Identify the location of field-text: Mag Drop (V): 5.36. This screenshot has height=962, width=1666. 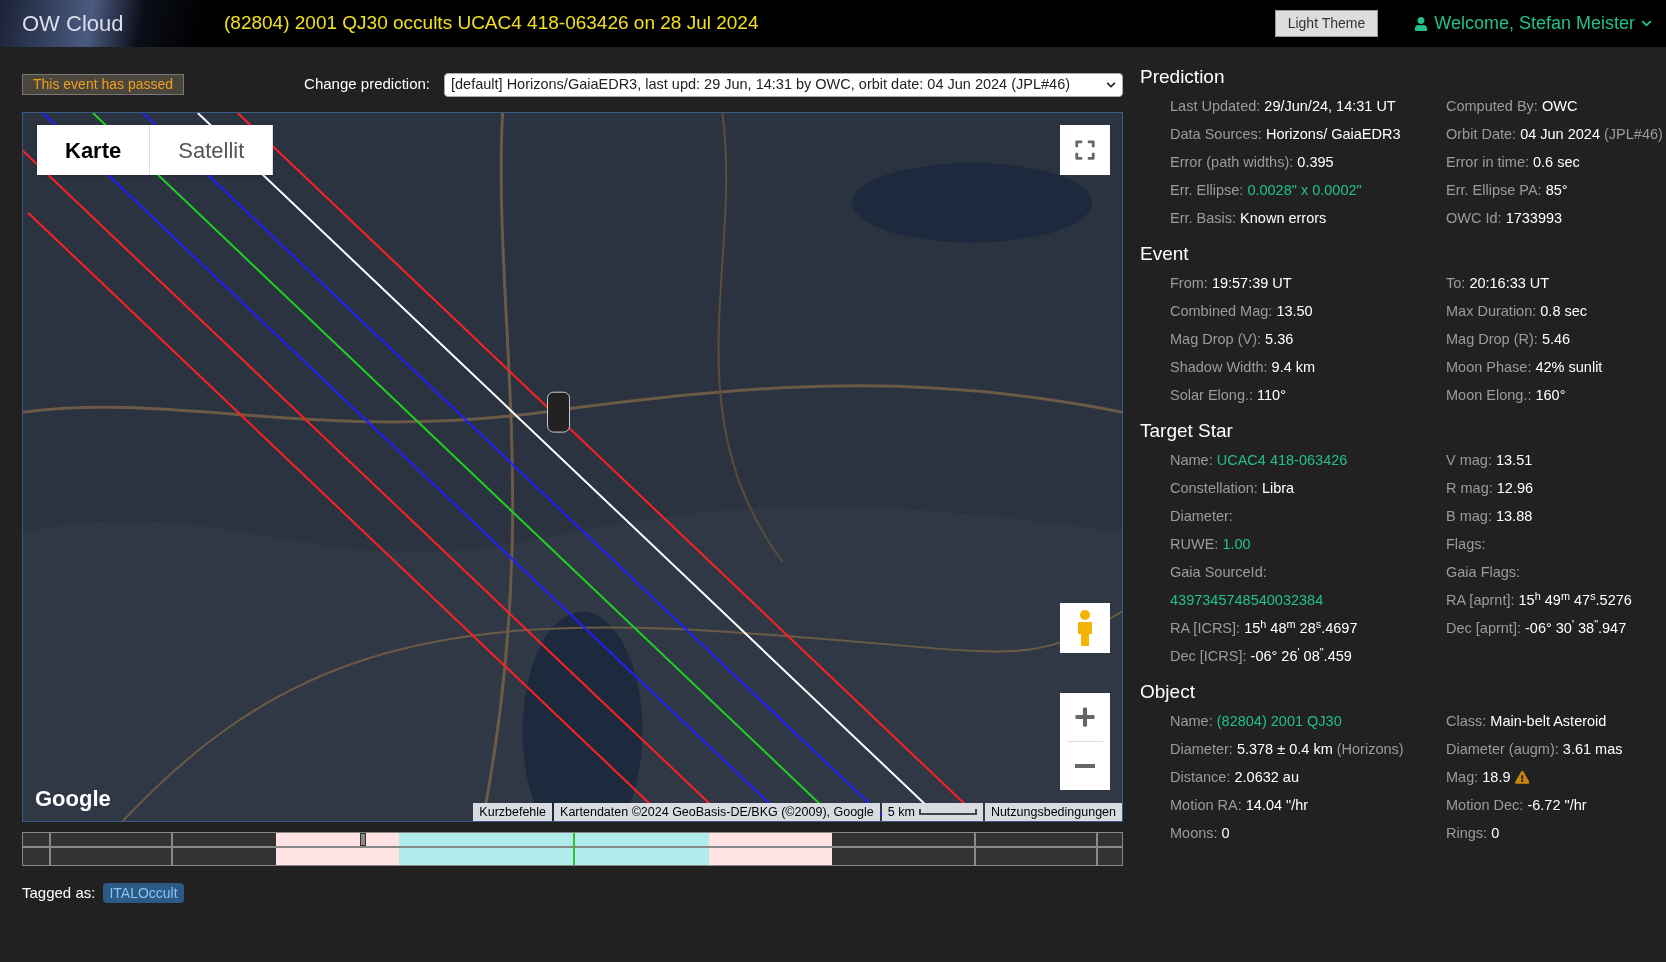
(1232, 339).